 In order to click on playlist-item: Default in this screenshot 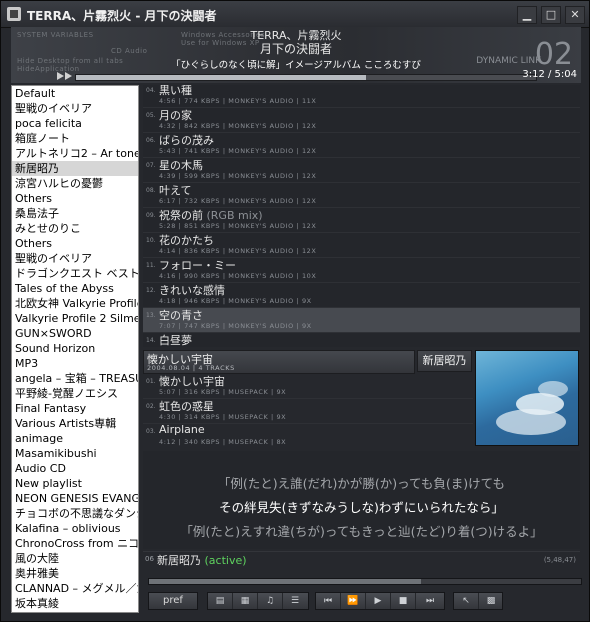, I will do `click(75, 93)`.